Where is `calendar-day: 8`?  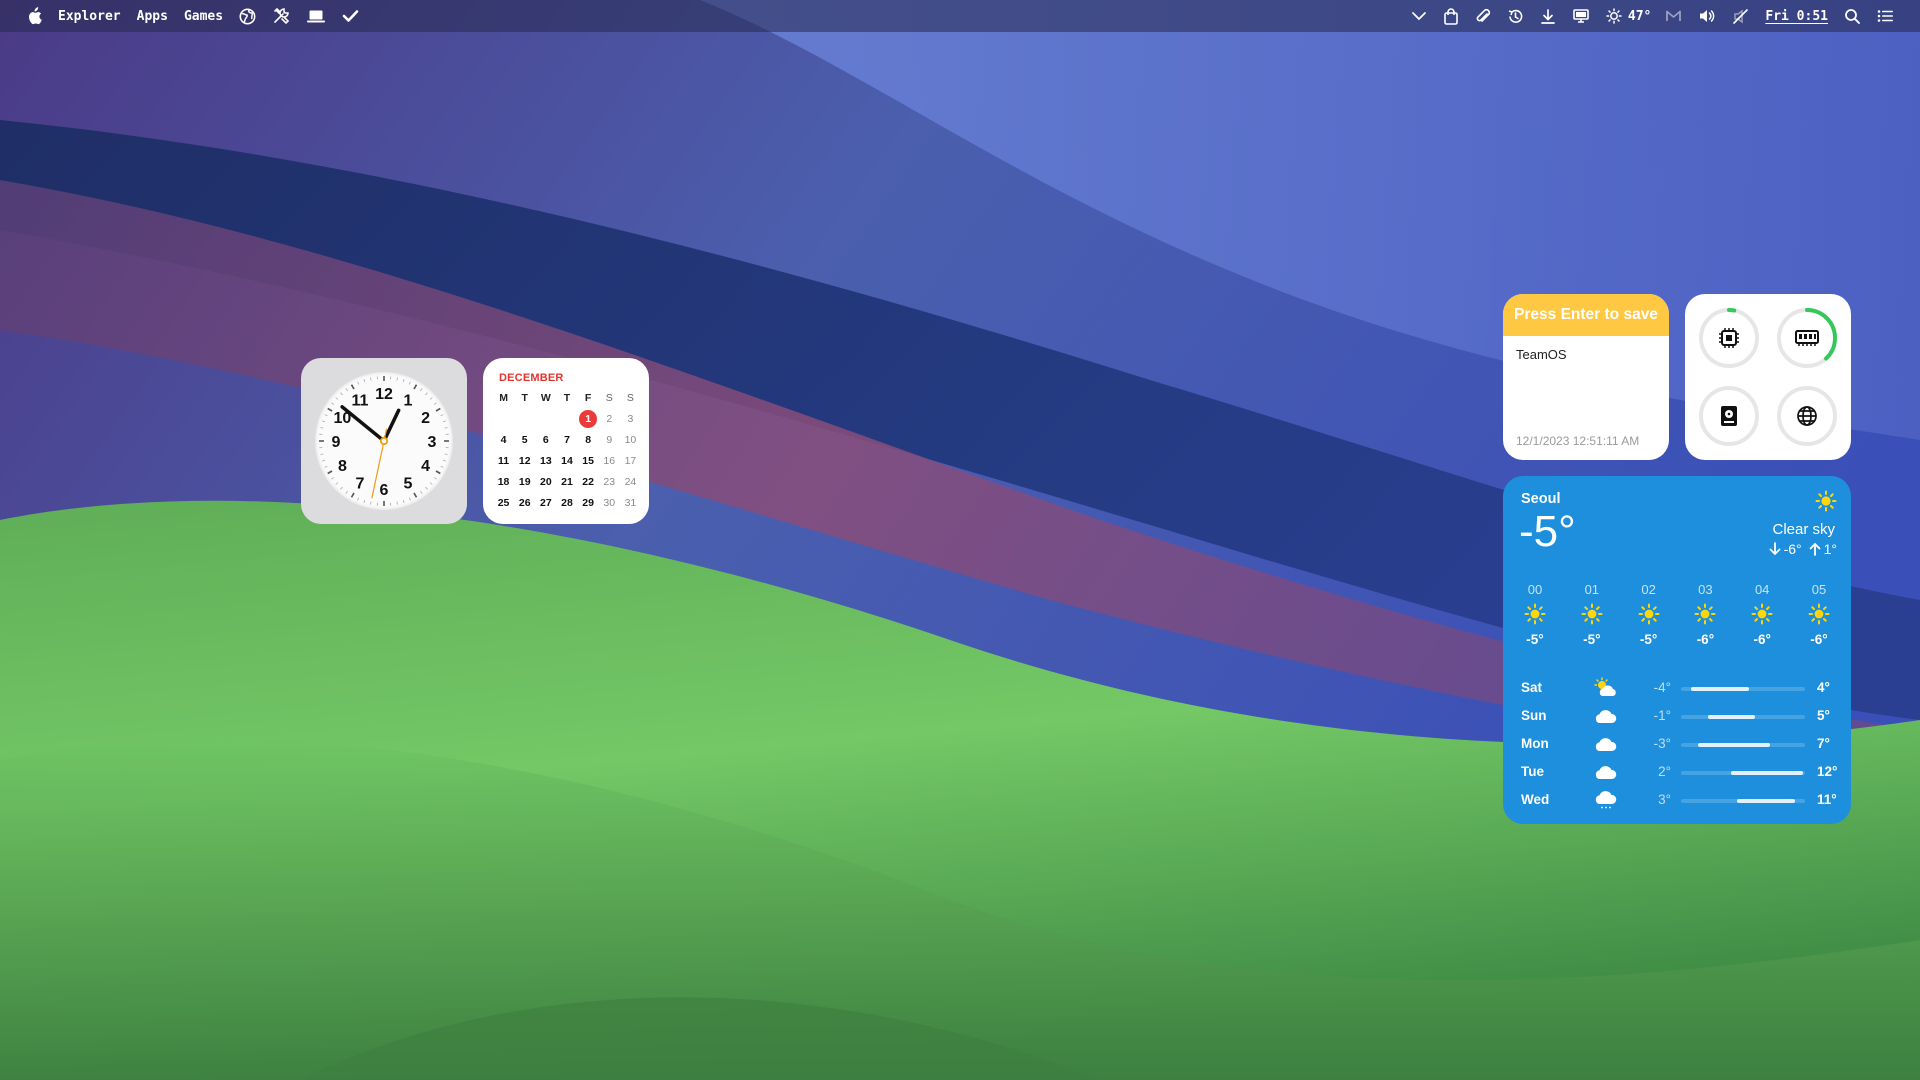 calendar-day: 8 is located at coordinates (588, 440).